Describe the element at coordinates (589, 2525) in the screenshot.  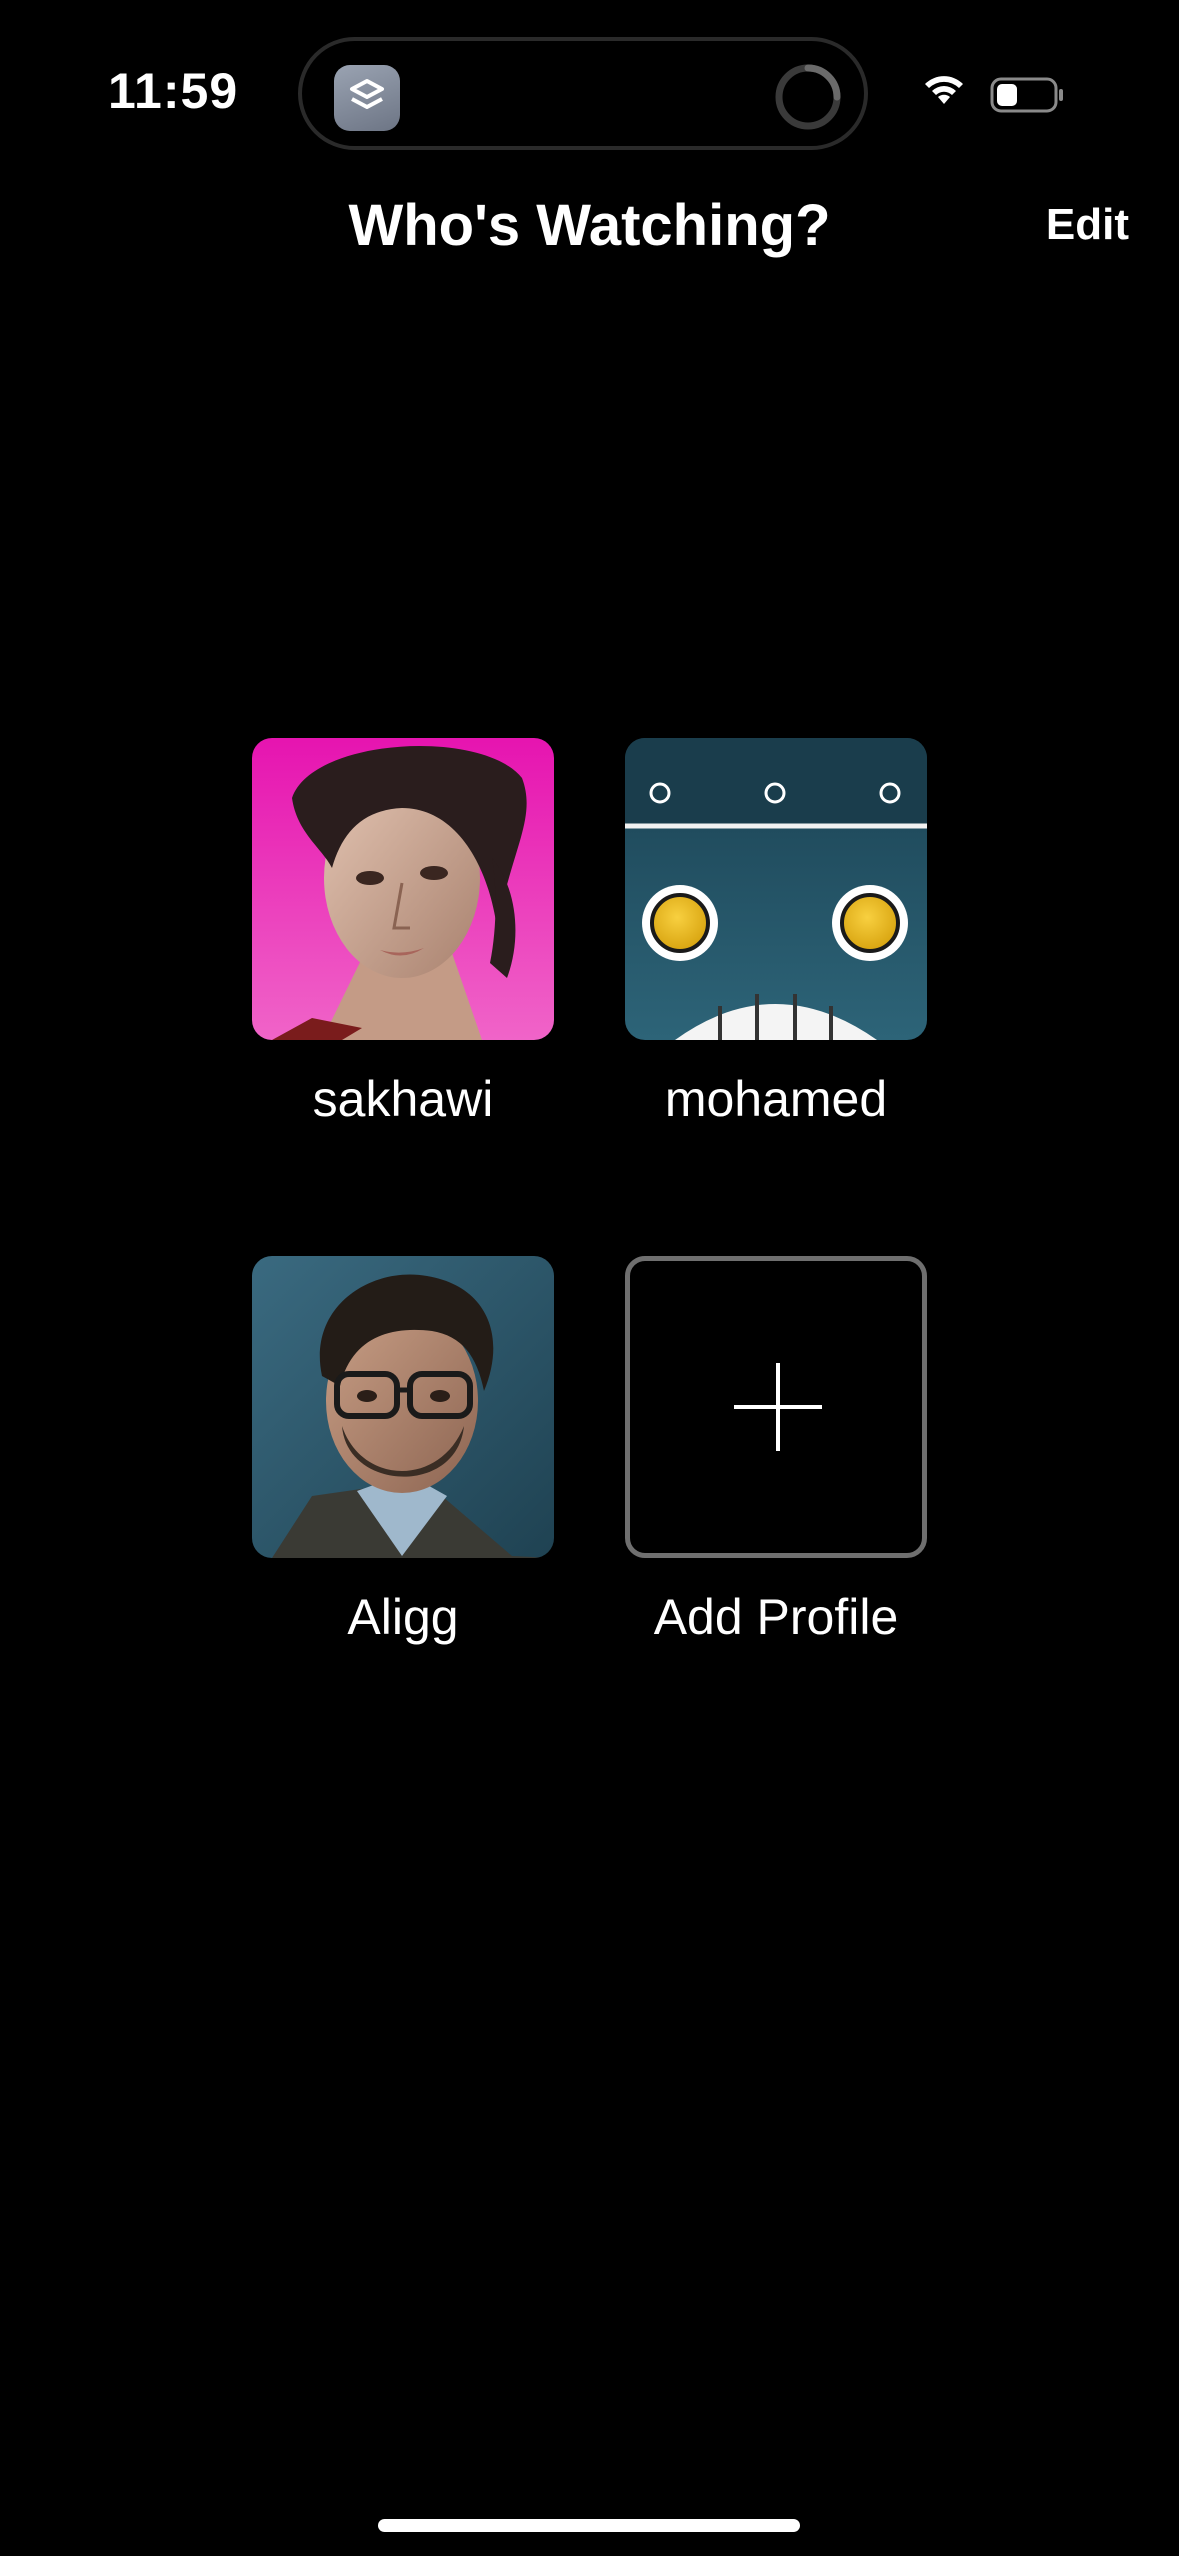
I see `home-indicator` at that location.